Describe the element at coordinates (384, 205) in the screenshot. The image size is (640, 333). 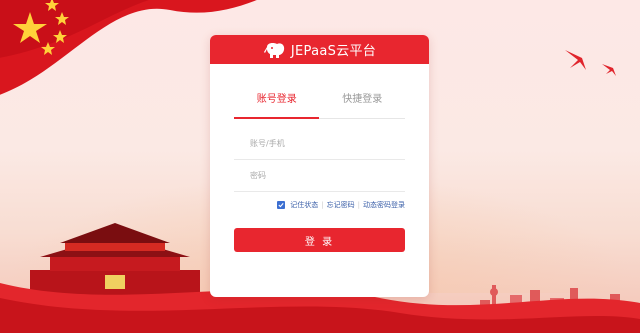
I see `dynamic-password-login-link: 动态密码登录` at that location.